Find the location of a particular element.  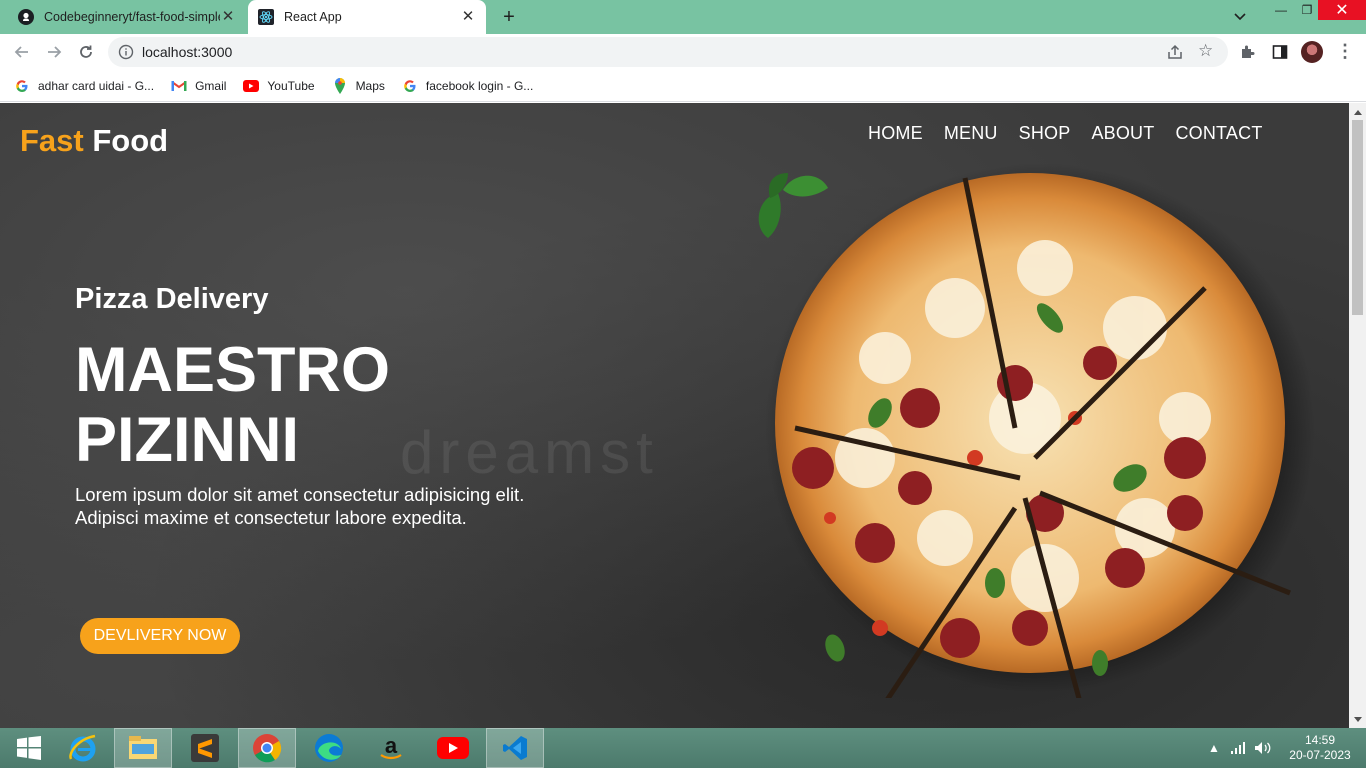

gmail-icon is located at coordinates (179, 86).